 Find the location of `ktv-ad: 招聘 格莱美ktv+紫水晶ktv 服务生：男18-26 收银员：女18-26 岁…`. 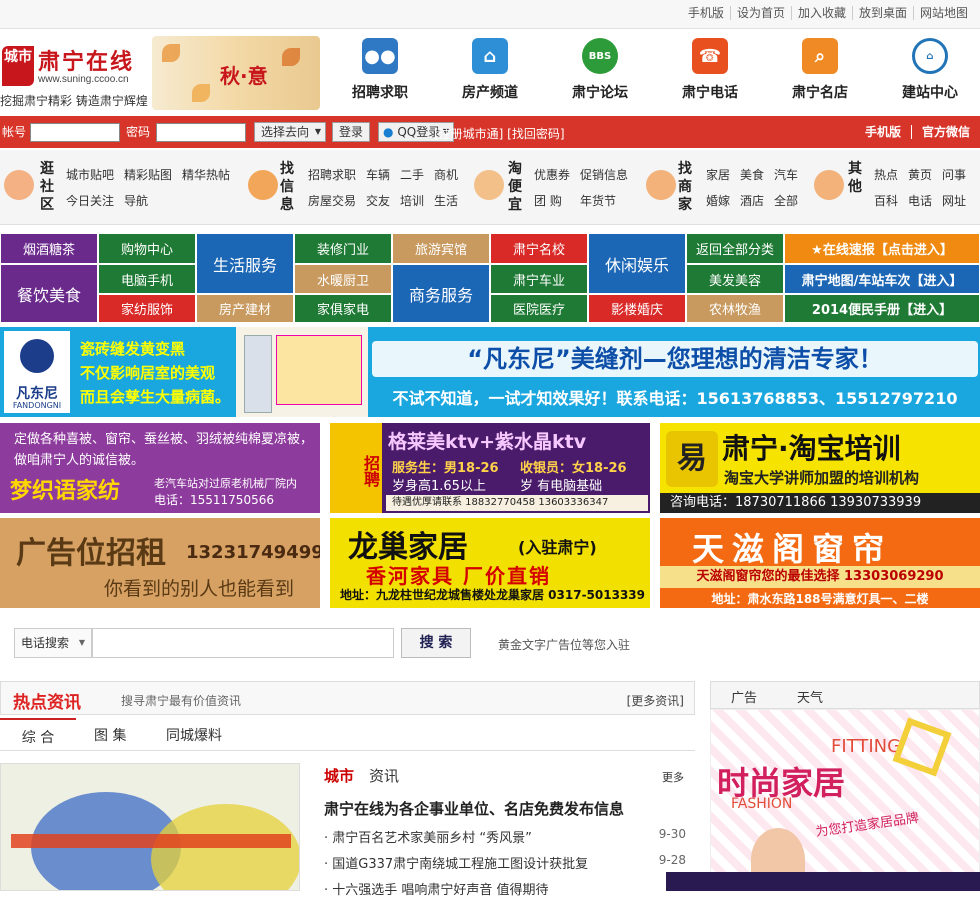

ktv-ad: 招聘 格莱美ktv+紫水晶ktv 服务生：男18-26 收银员：女18-26 岁… is located at coordinates (490, 468).